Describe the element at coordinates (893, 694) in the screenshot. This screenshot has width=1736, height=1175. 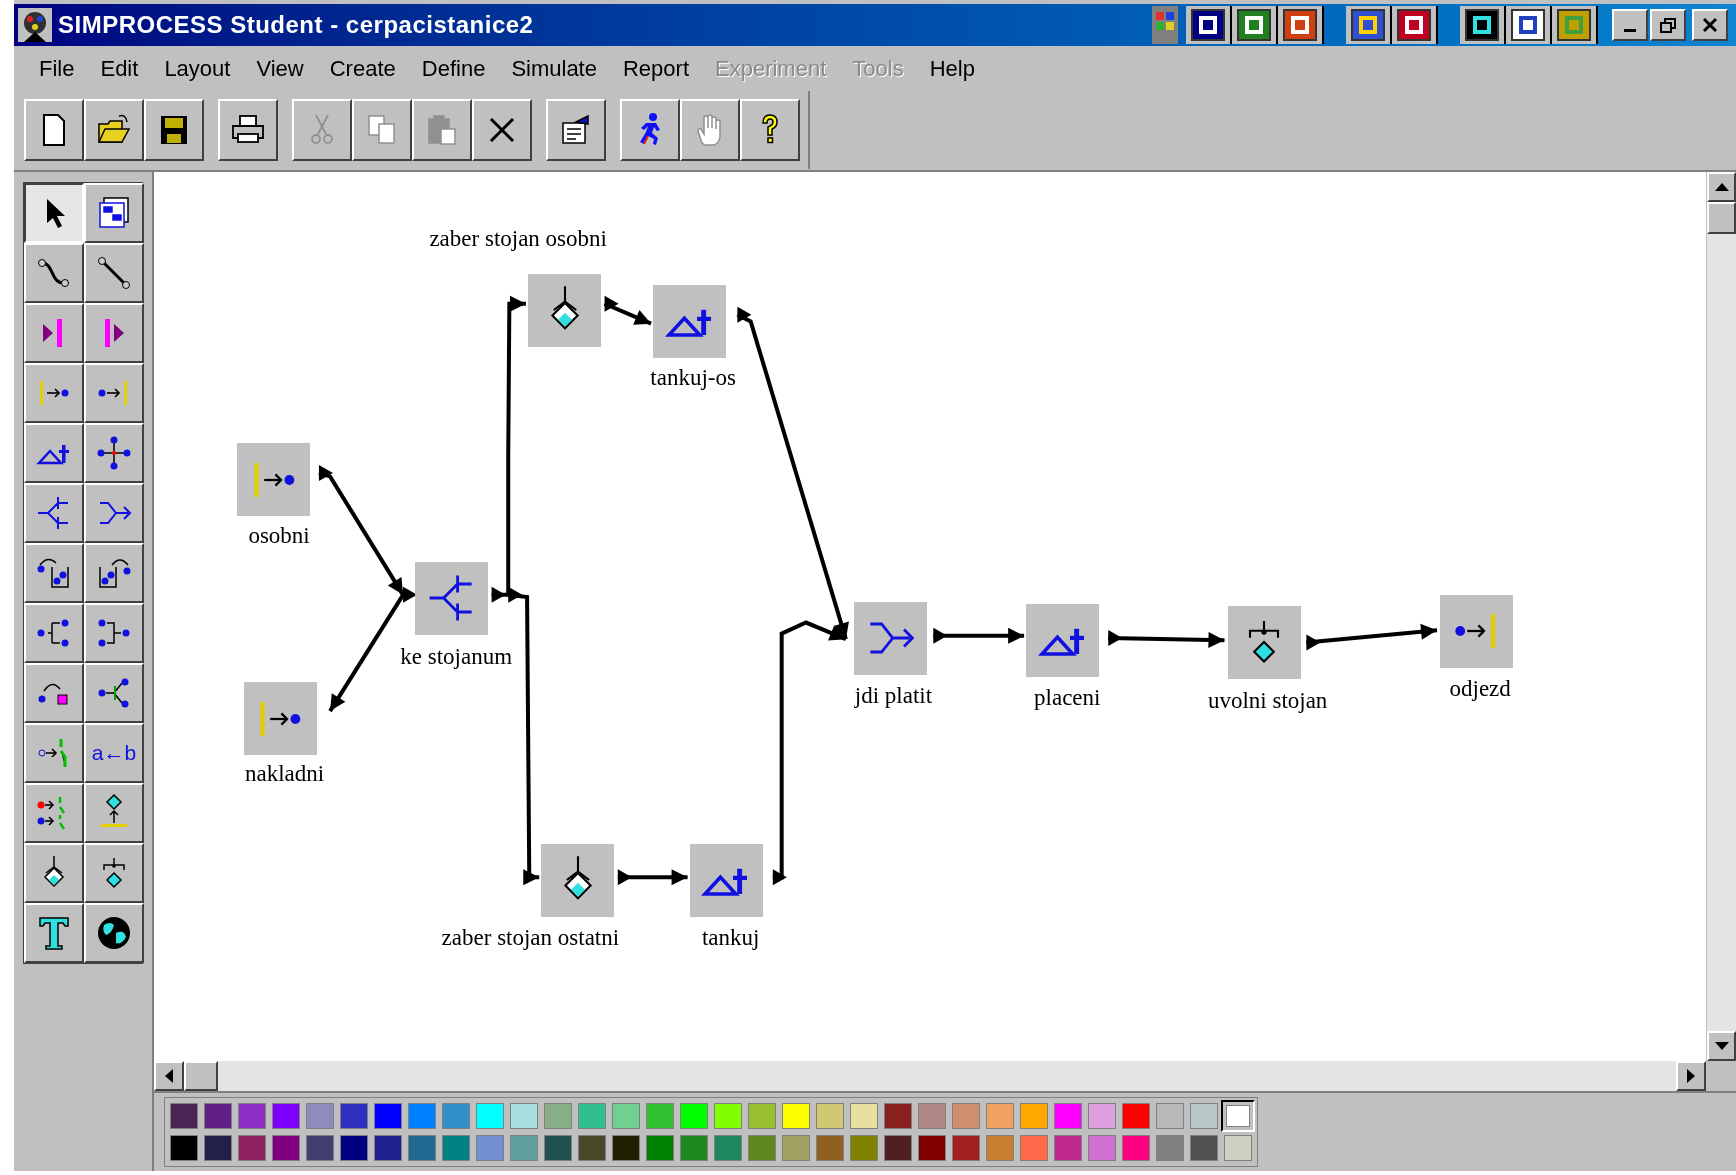
I see `node-label: jdi platit` at that location.